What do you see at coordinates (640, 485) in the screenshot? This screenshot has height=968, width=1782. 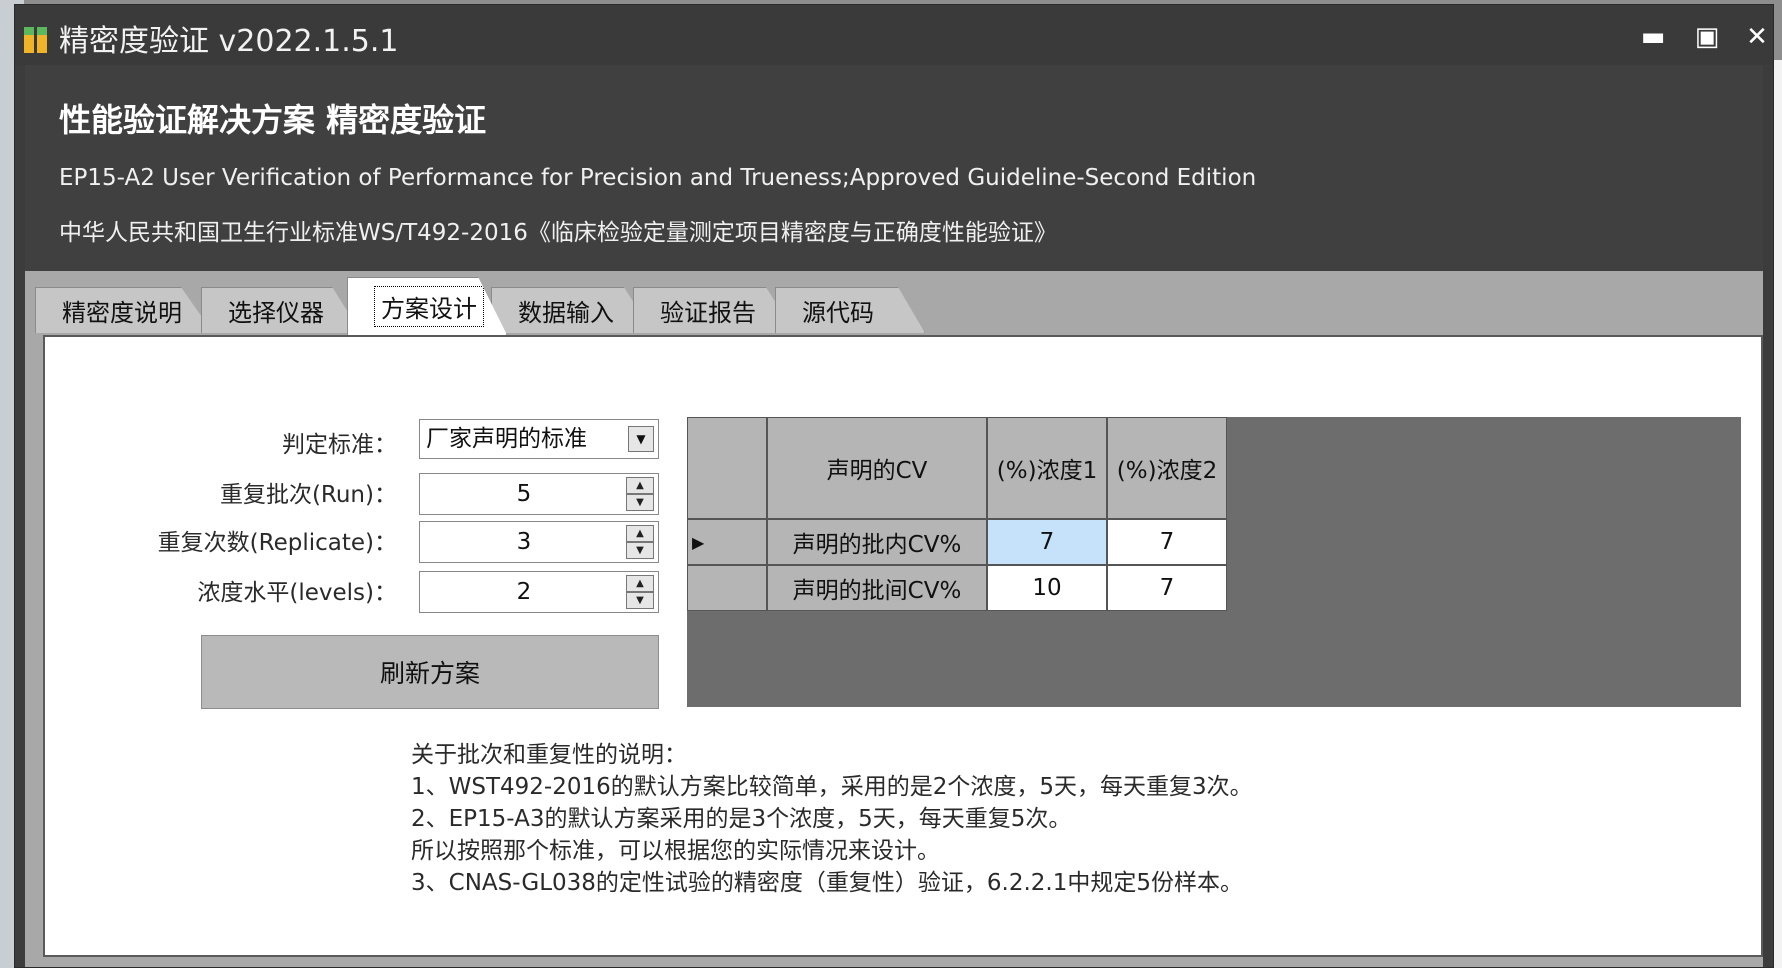 I see `run-up-icon: ▲` at bounding box center [640, 485].